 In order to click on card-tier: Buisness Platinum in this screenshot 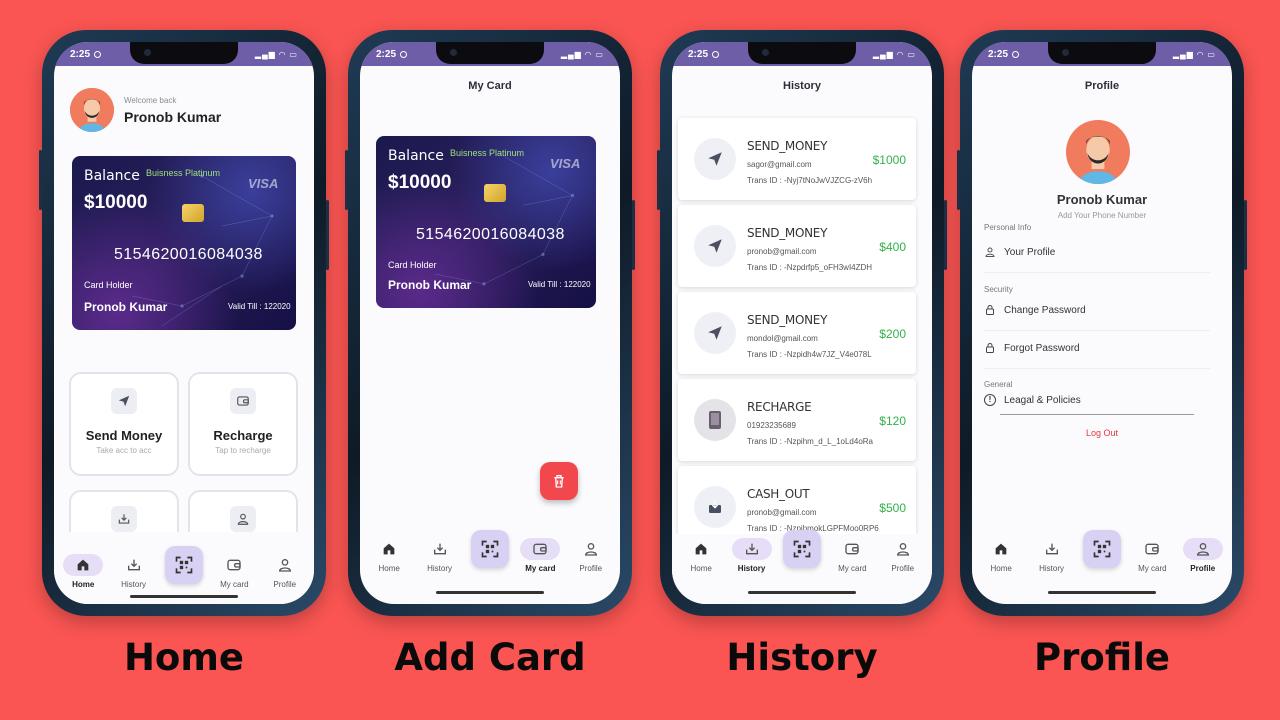, I will do `click(487, 153)`.